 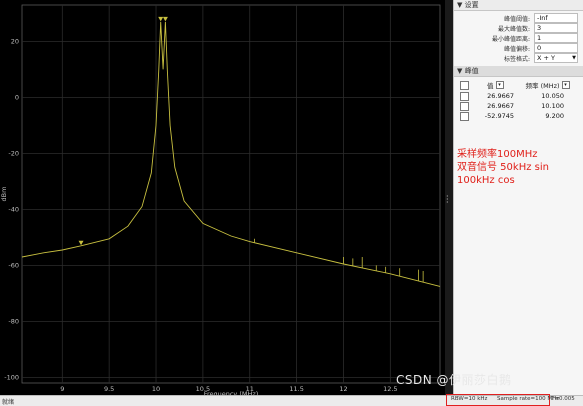 I want to click on y-tick-label: -80, so click(x=13, y=321).